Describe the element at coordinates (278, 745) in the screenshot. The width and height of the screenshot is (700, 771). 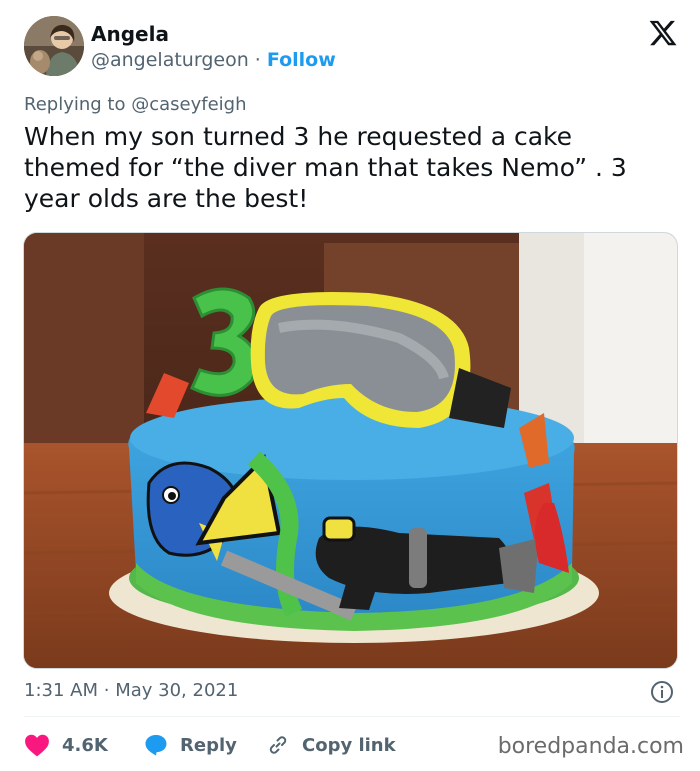
I see `link-icon` at that location.